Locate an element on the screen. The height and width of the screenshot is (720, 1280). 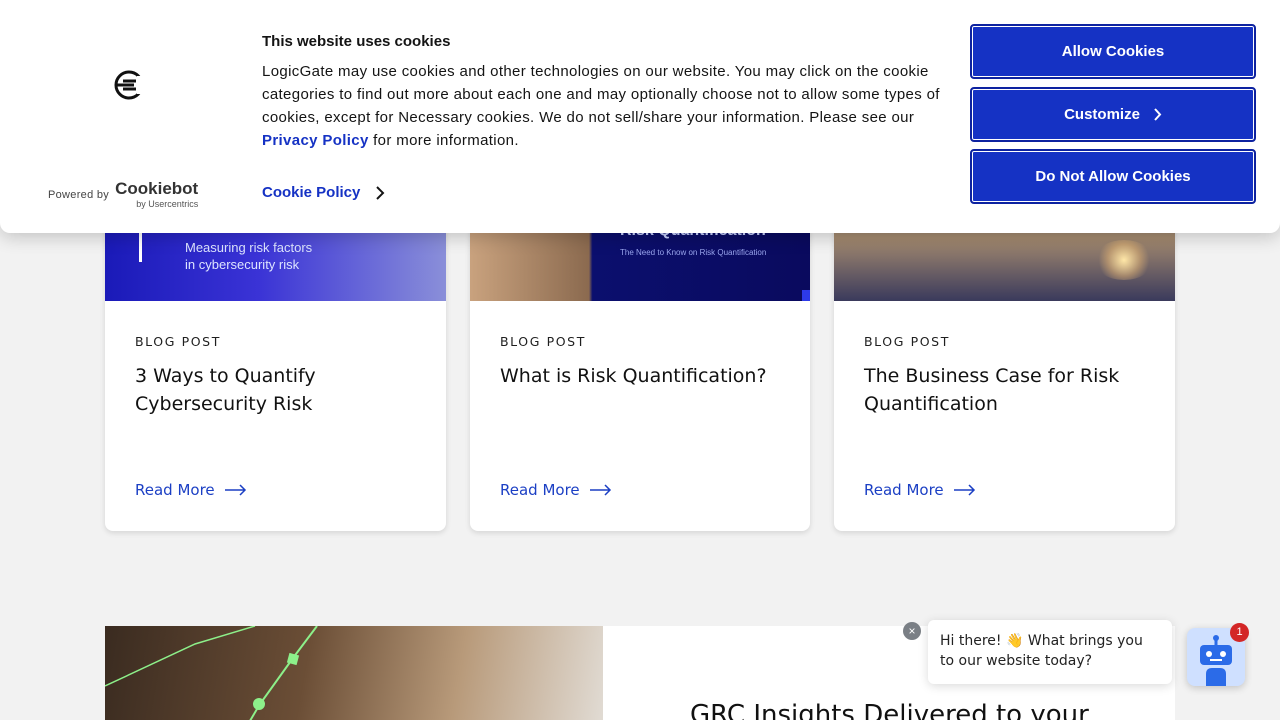
thumbnail-text: in cybersecurity risk is located at coordinates (242, 264).